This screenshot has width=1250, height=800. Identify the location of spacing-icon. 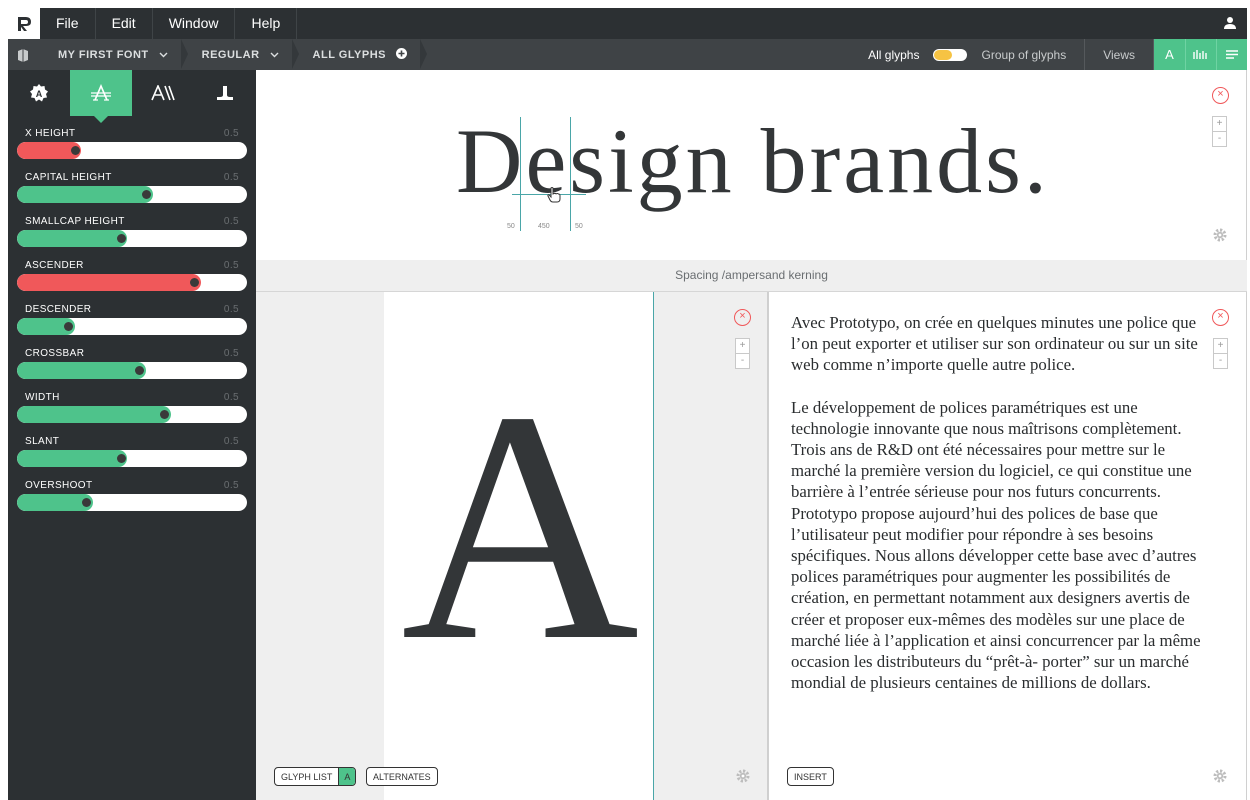
(1200, 54).